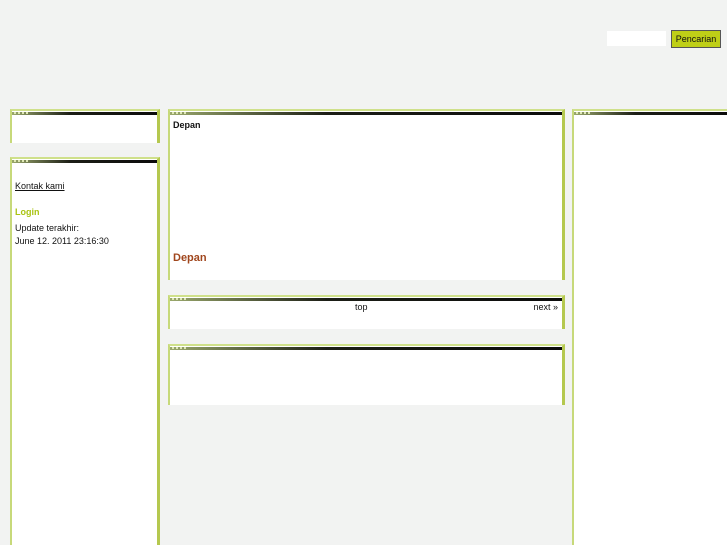 The width and height of the screenshot is (727, 545). What do you see at coordinates (696, 39) in the screenshot?
I see `search-button: Pencarian` at bounding box center [696, 39].